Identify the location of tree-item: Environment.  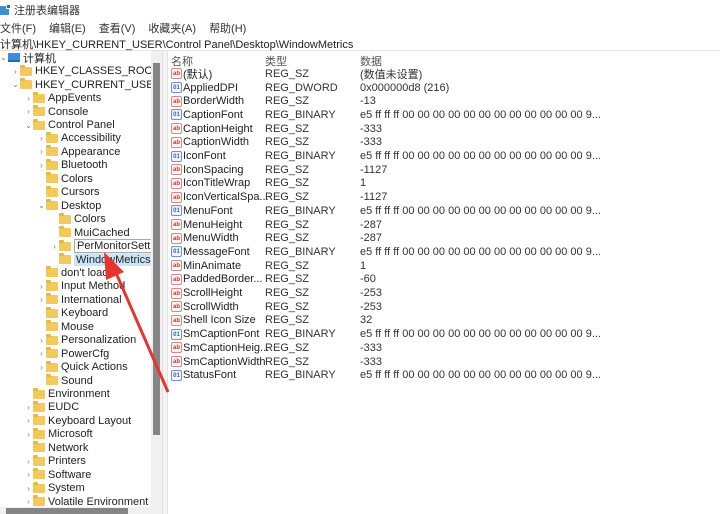
(67, 394).